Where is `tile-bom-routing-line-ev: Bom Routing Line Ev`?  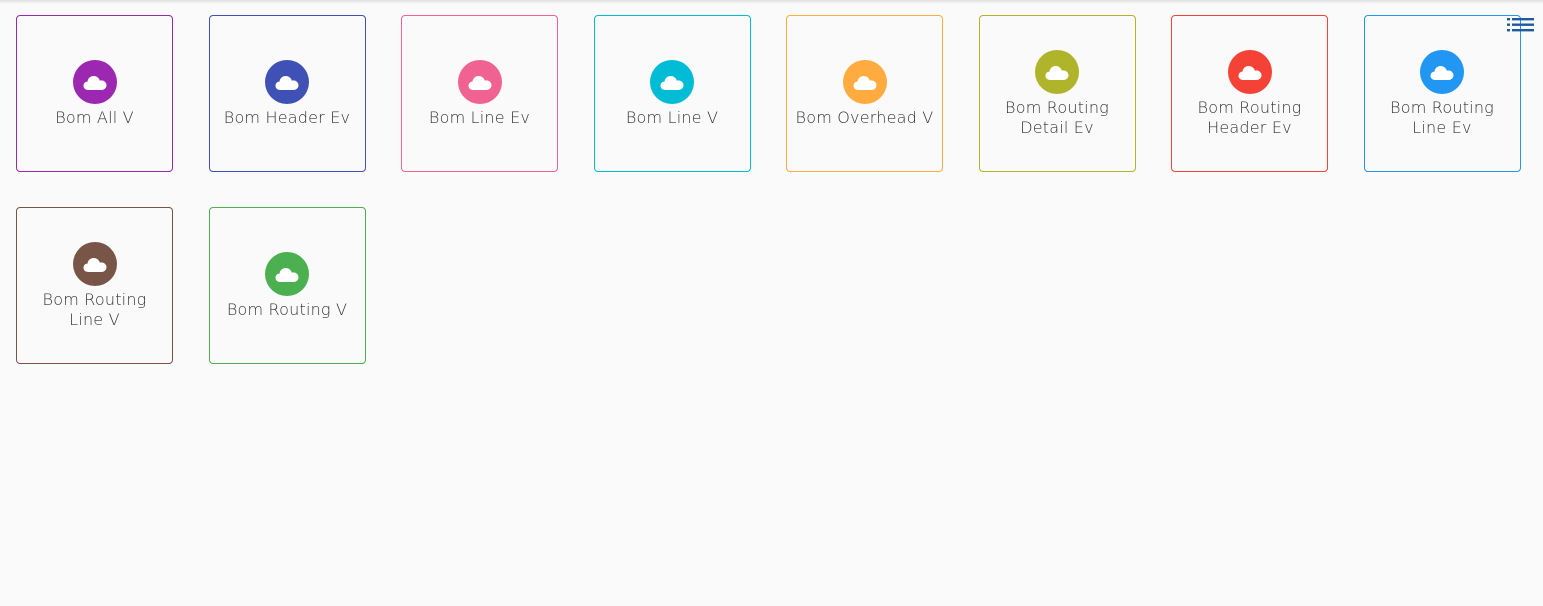 tile-bom-routing-line-ev: Bom Routing Line Ev is located at coordinates (1442, 93).